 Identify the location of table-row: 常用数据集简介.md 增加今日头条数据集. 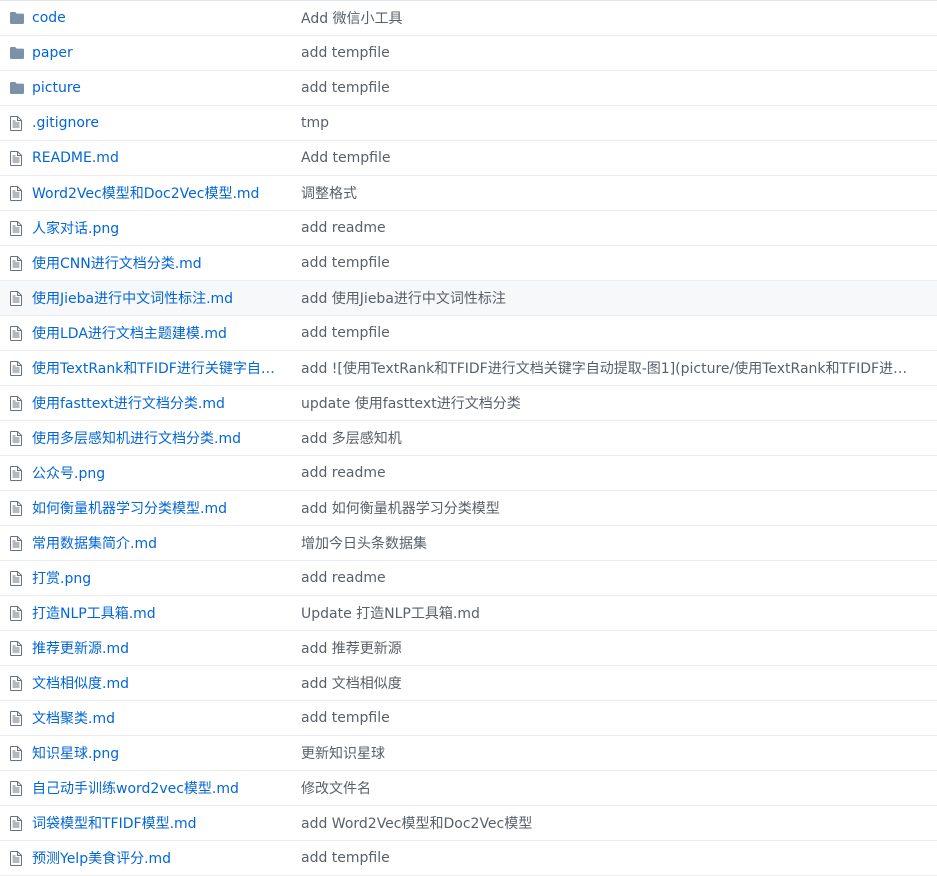
(468, 543).